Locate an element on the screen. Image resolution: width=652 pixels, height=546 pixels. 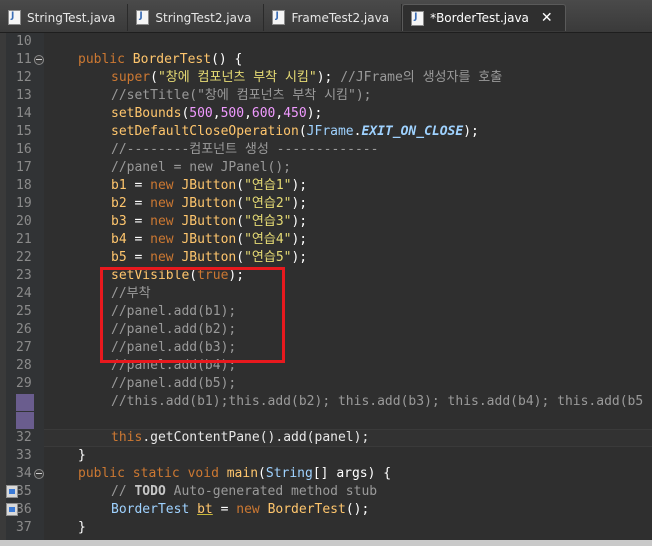
code-text: setBounds(500,500,600,450); is located at coordinates (216, 114).